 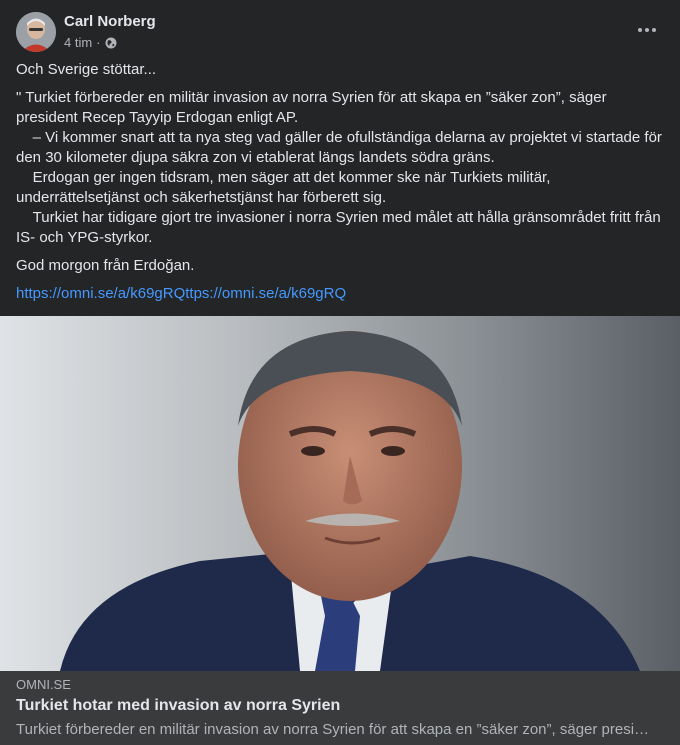 I want to click on more-options-icon, so click(x=647, y=30).